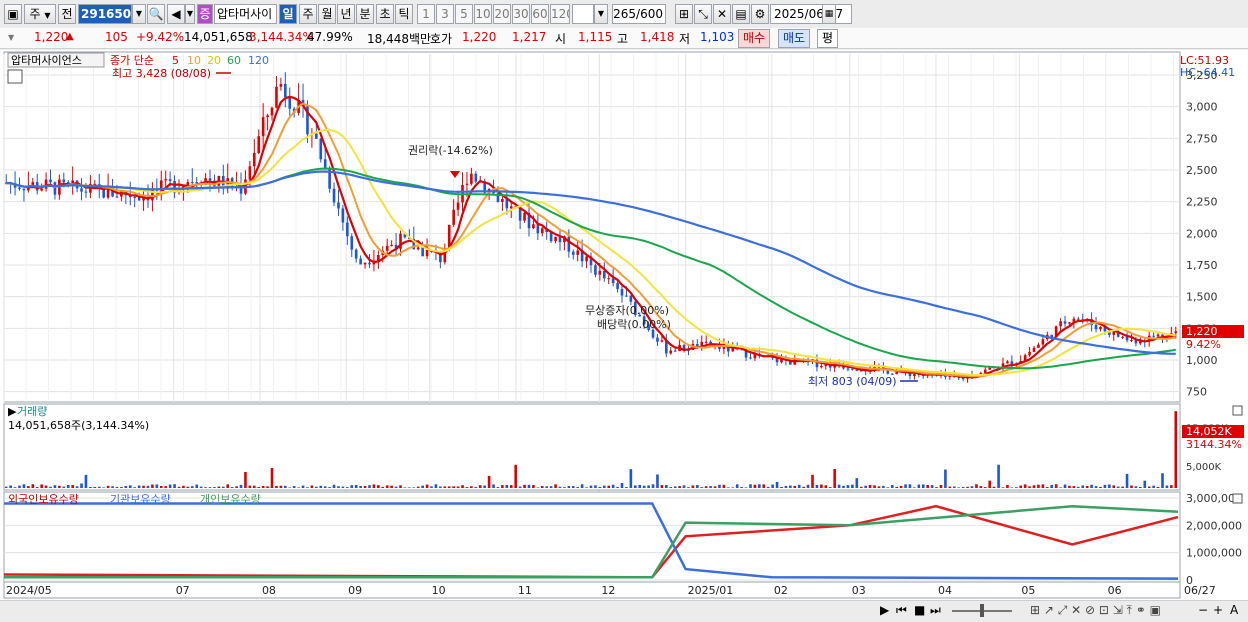 This screenshot has height=622, width=1248. Describe the element at coordinates (139, 14) in the screenshot. I see `code-dropdown-icon: ▼` at that location.